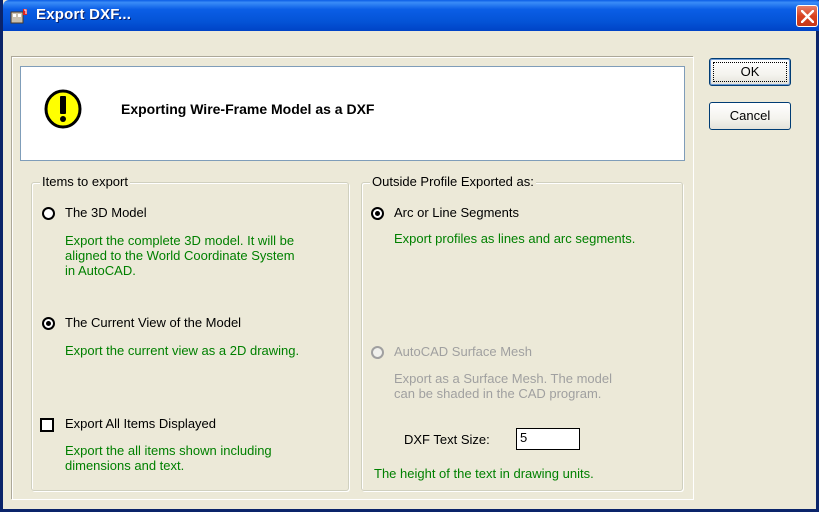  I want to click on outside-profile-legend: Outside Profile Exported as:, so click(453, 181).